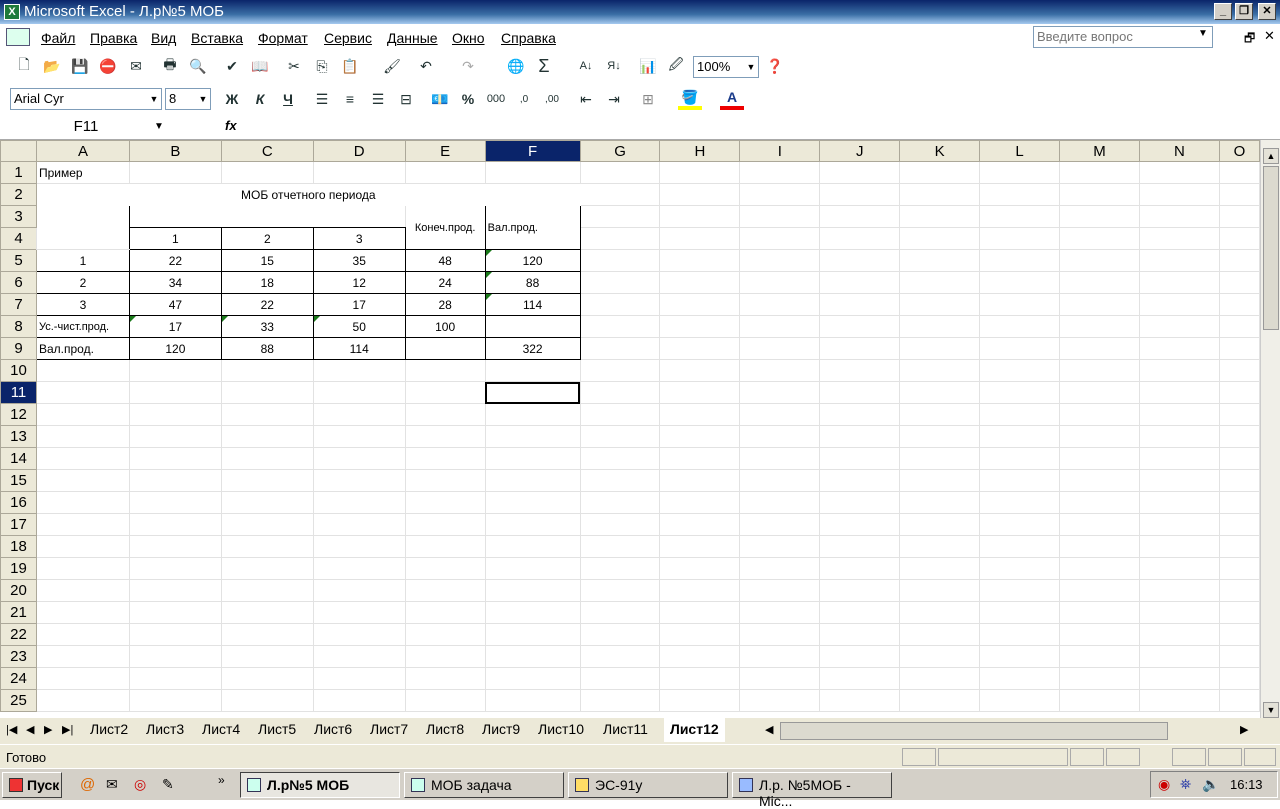 This screenshot has width=1280, height=809. What do you see at coordinates (648, 66) in the screenshot?
I see `chart-wizard-icon: 📊` at bounding box center [648, 66].